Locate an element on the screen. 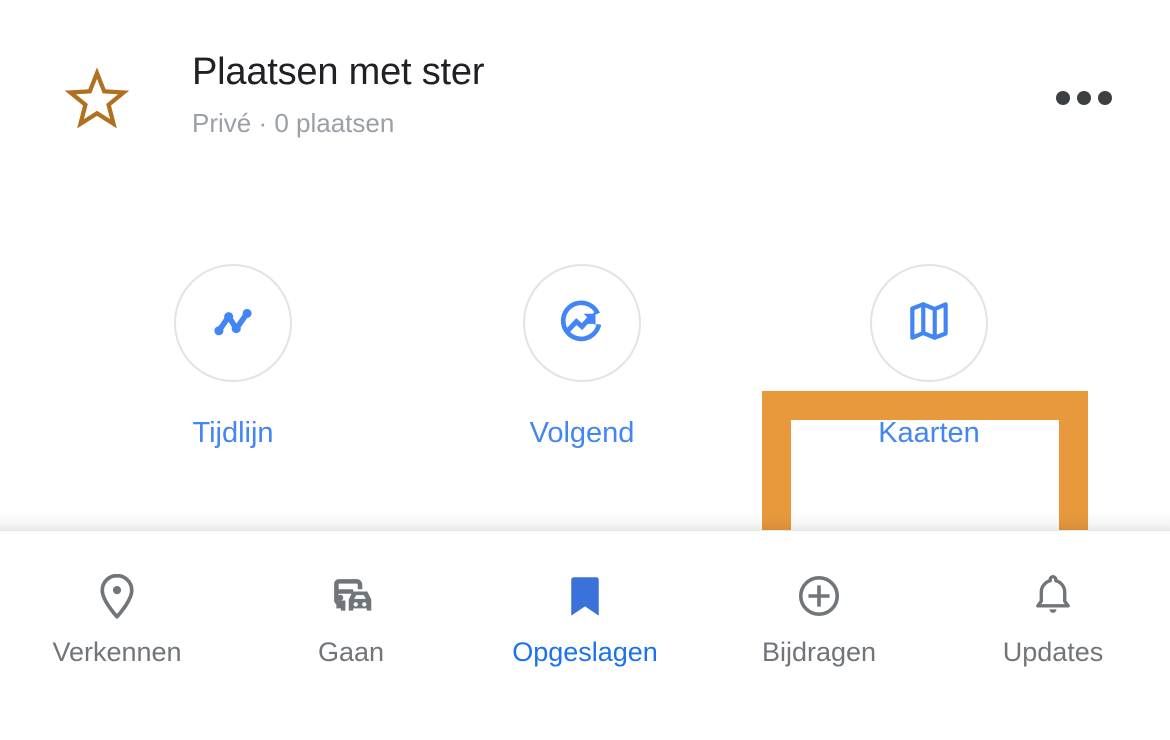 The image size is (1170, 740). action-label: Volgend is located at coordinates (582, 433).